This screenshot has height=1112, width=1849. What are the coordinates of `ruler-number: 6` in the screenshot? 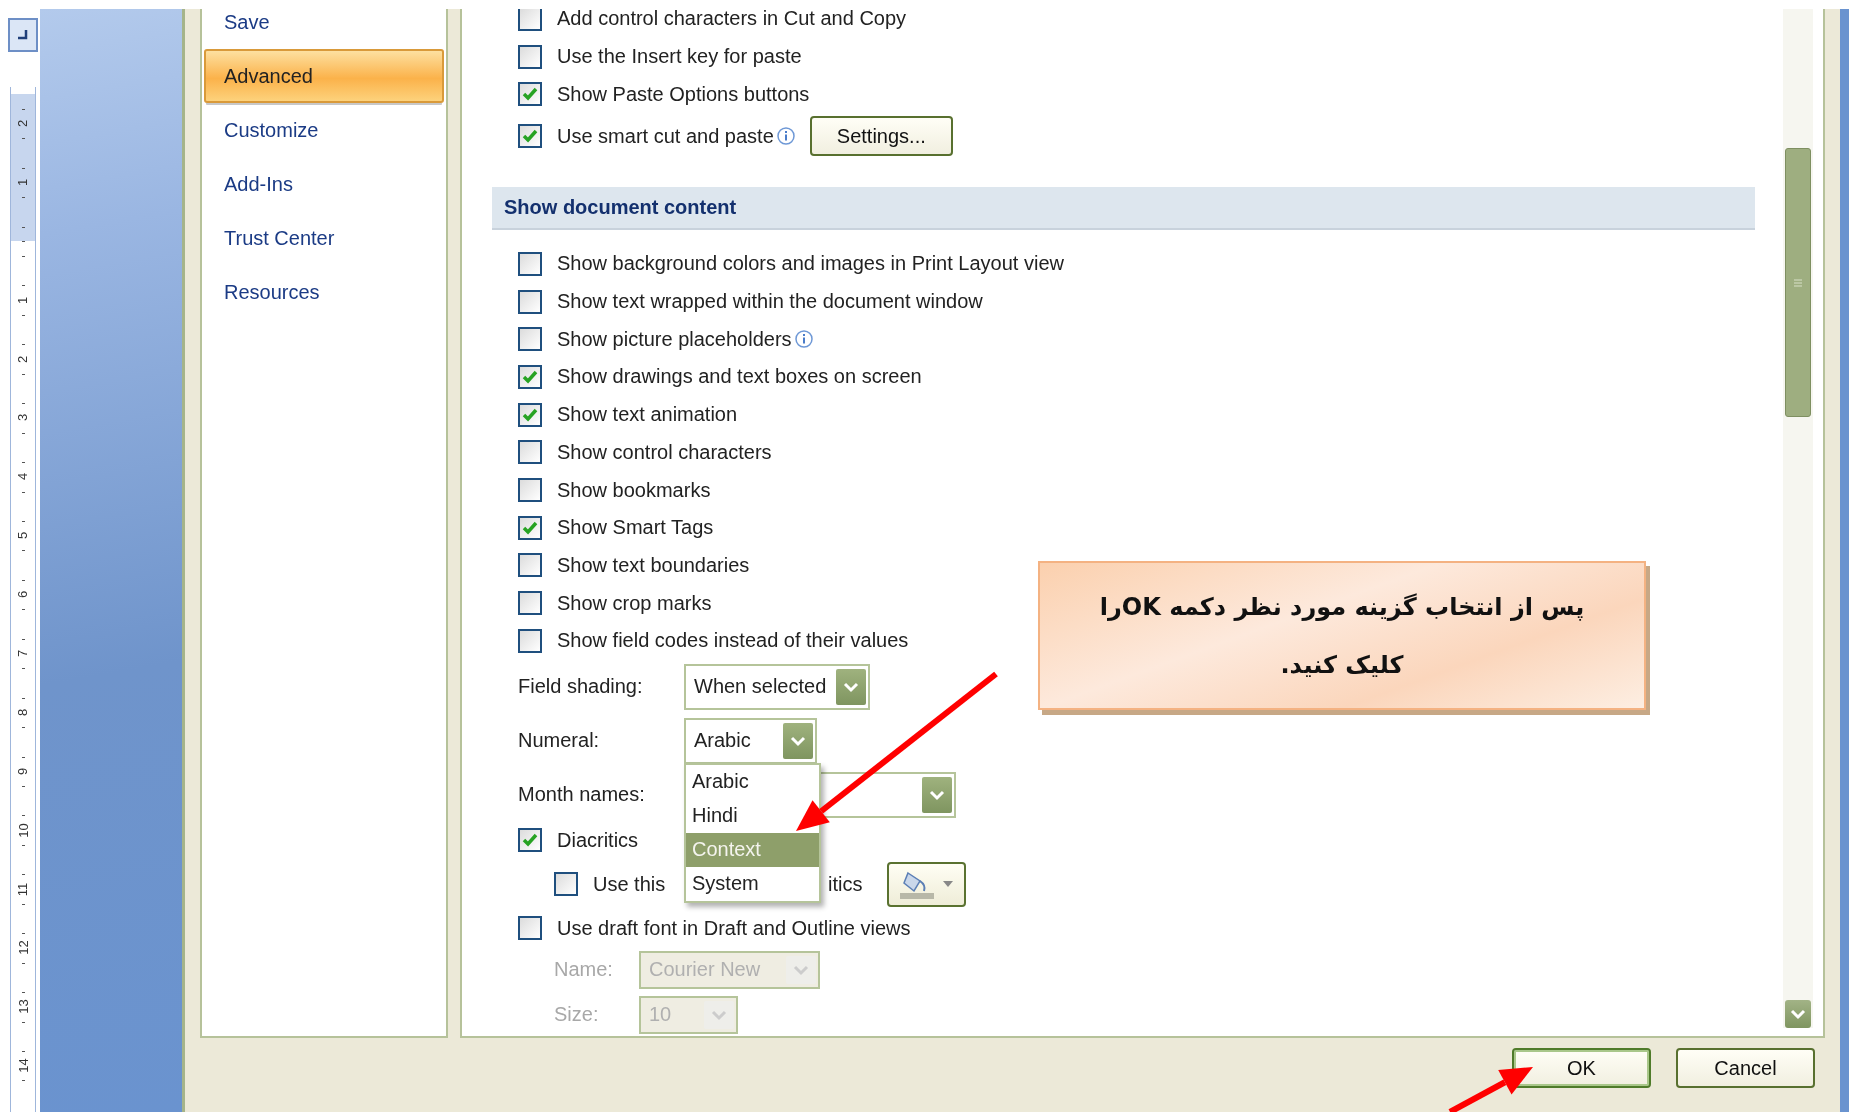 It's located at (23, 594).